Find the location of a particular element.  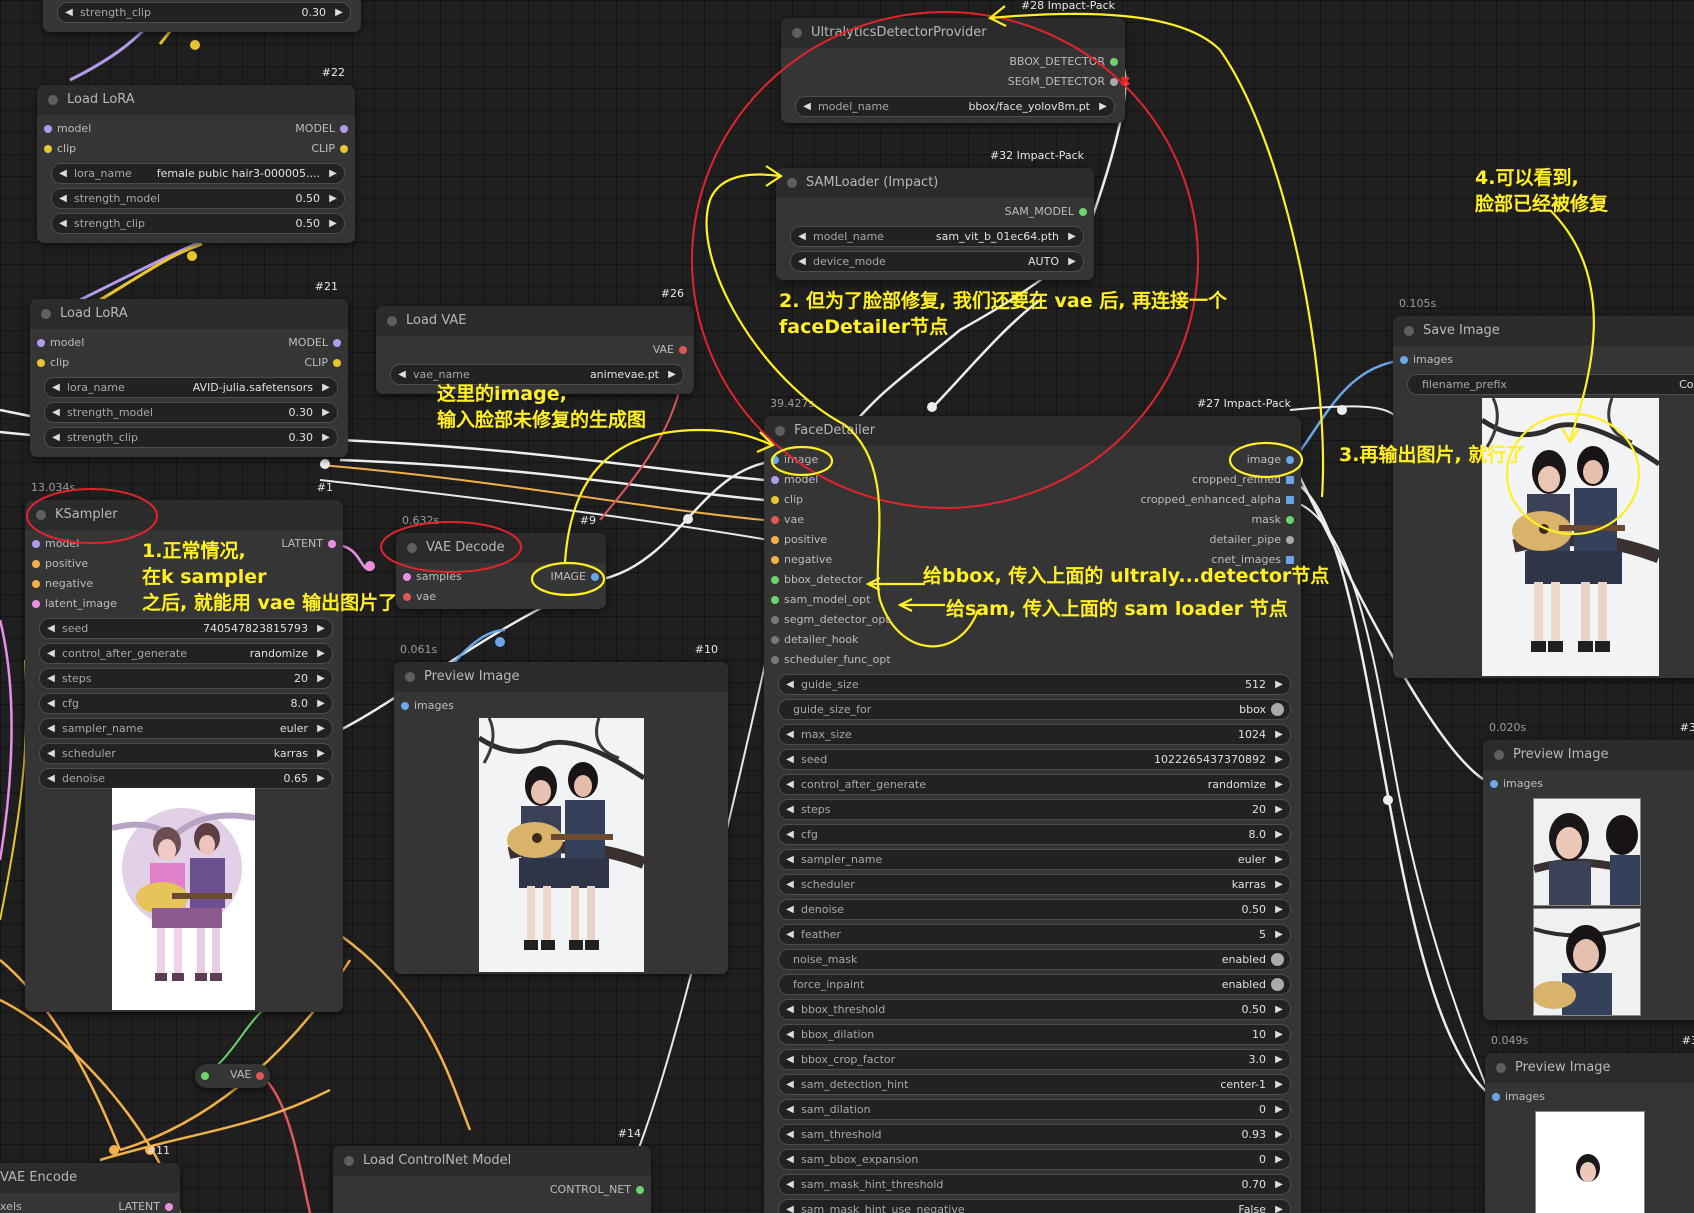

red-circle-facedetailer-inputs is located at coordinates (945, 260).